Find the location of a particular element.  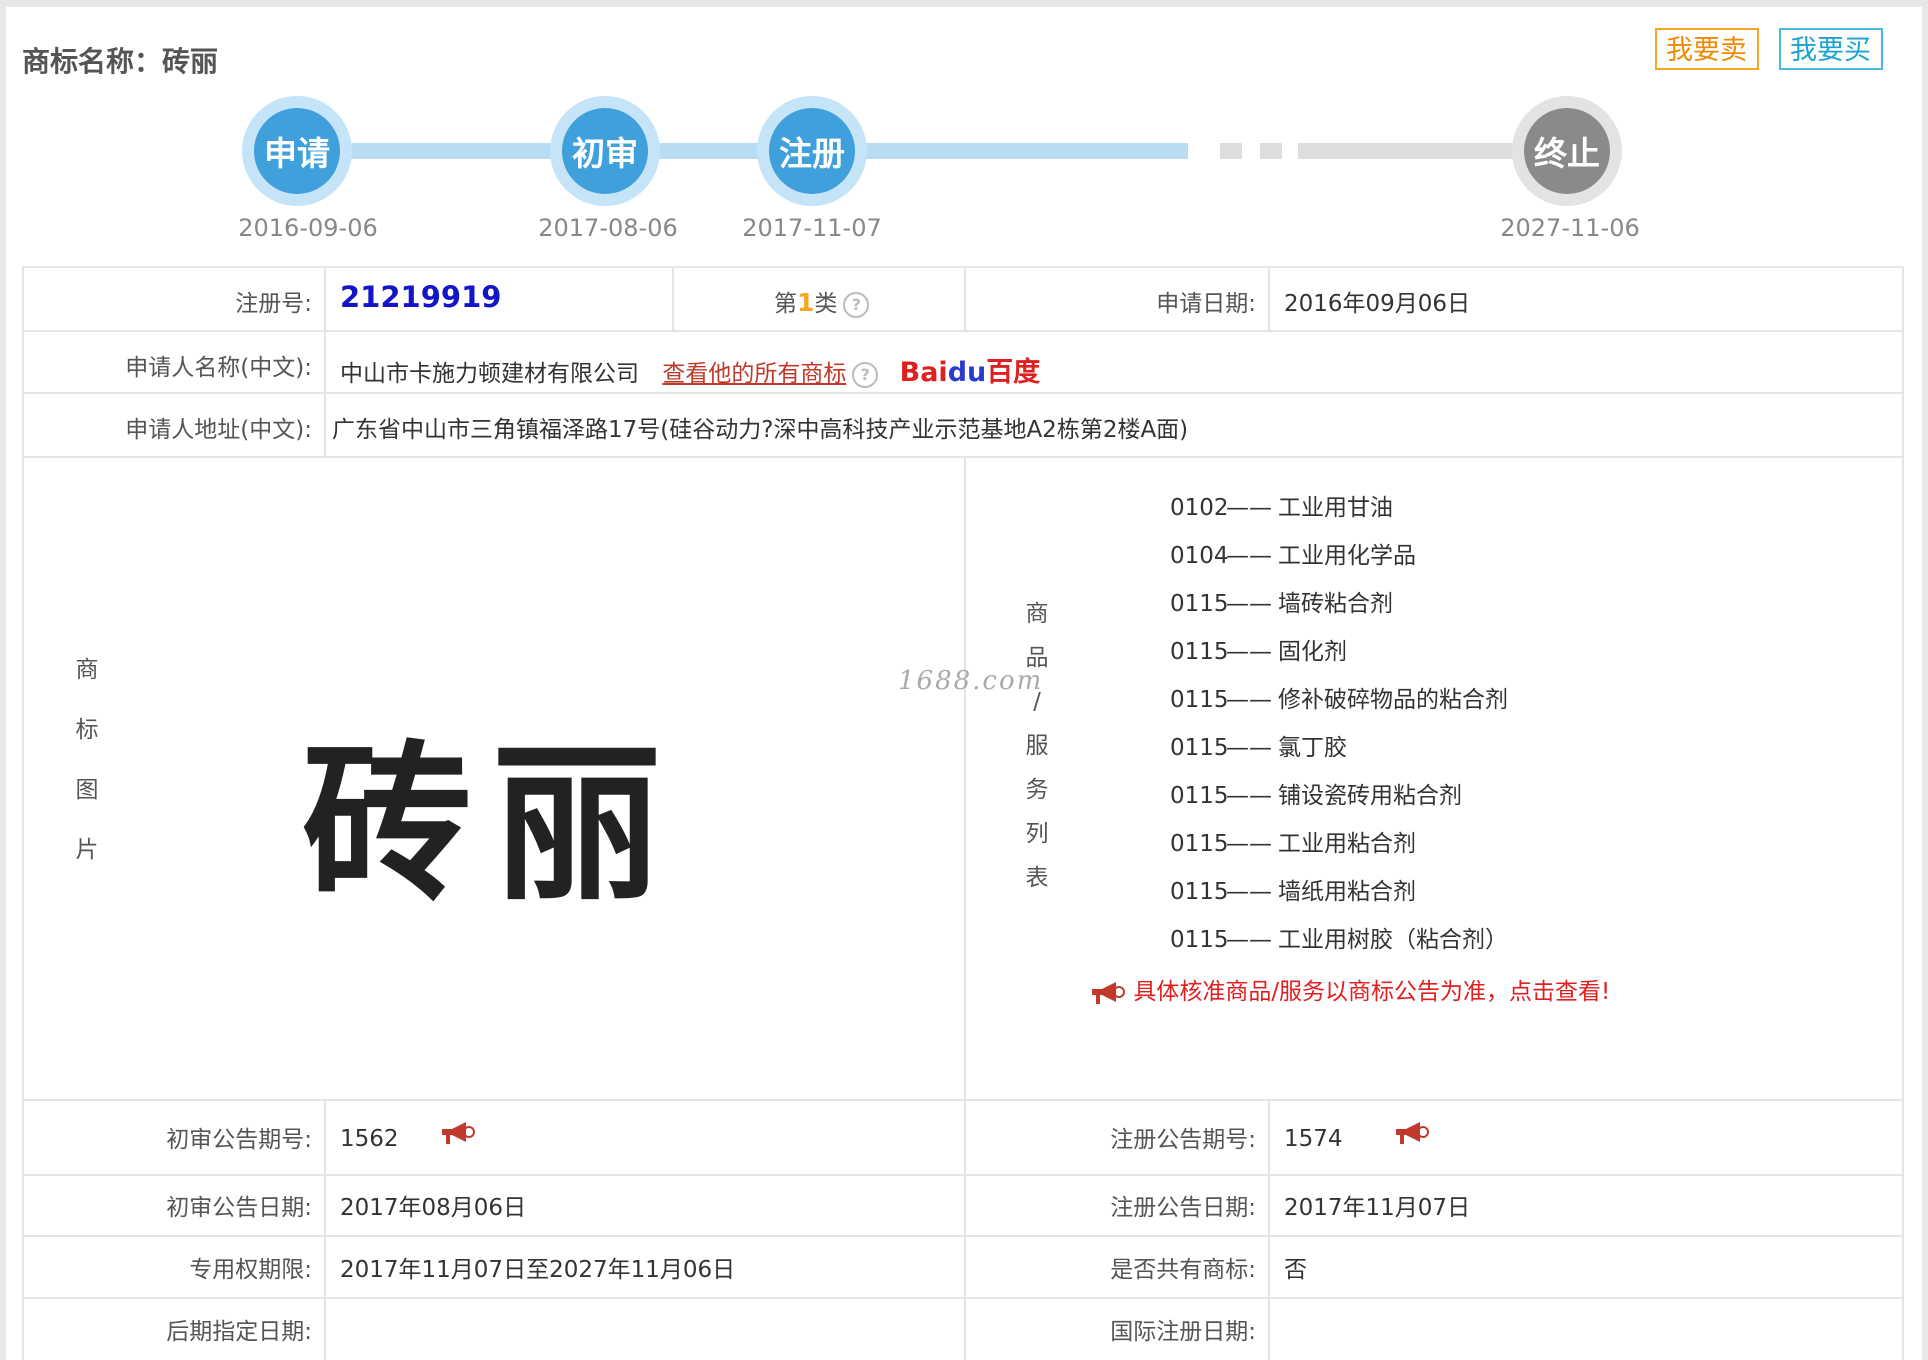

later-date-label: 后期指定日期: is located at coordinates (239, 1332).